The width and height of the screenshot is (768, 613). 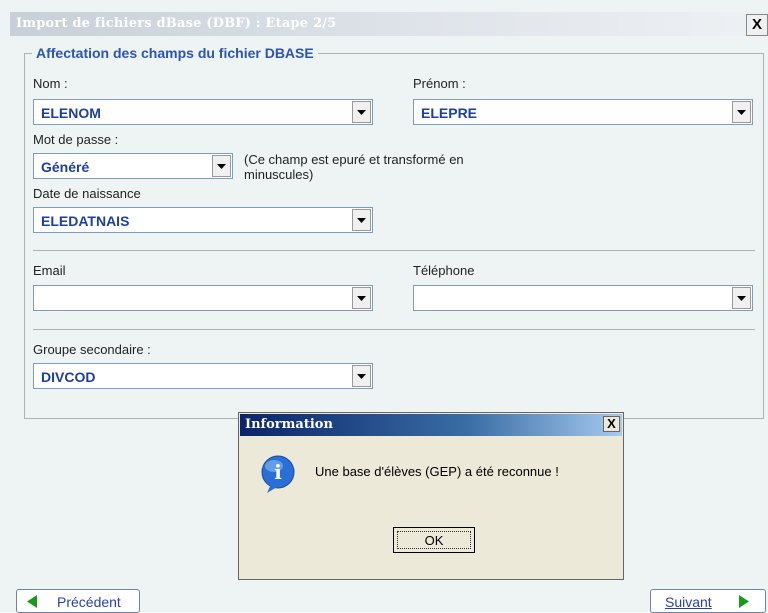 I want to click on next-label: Suivant, so click(x=688, y=602).